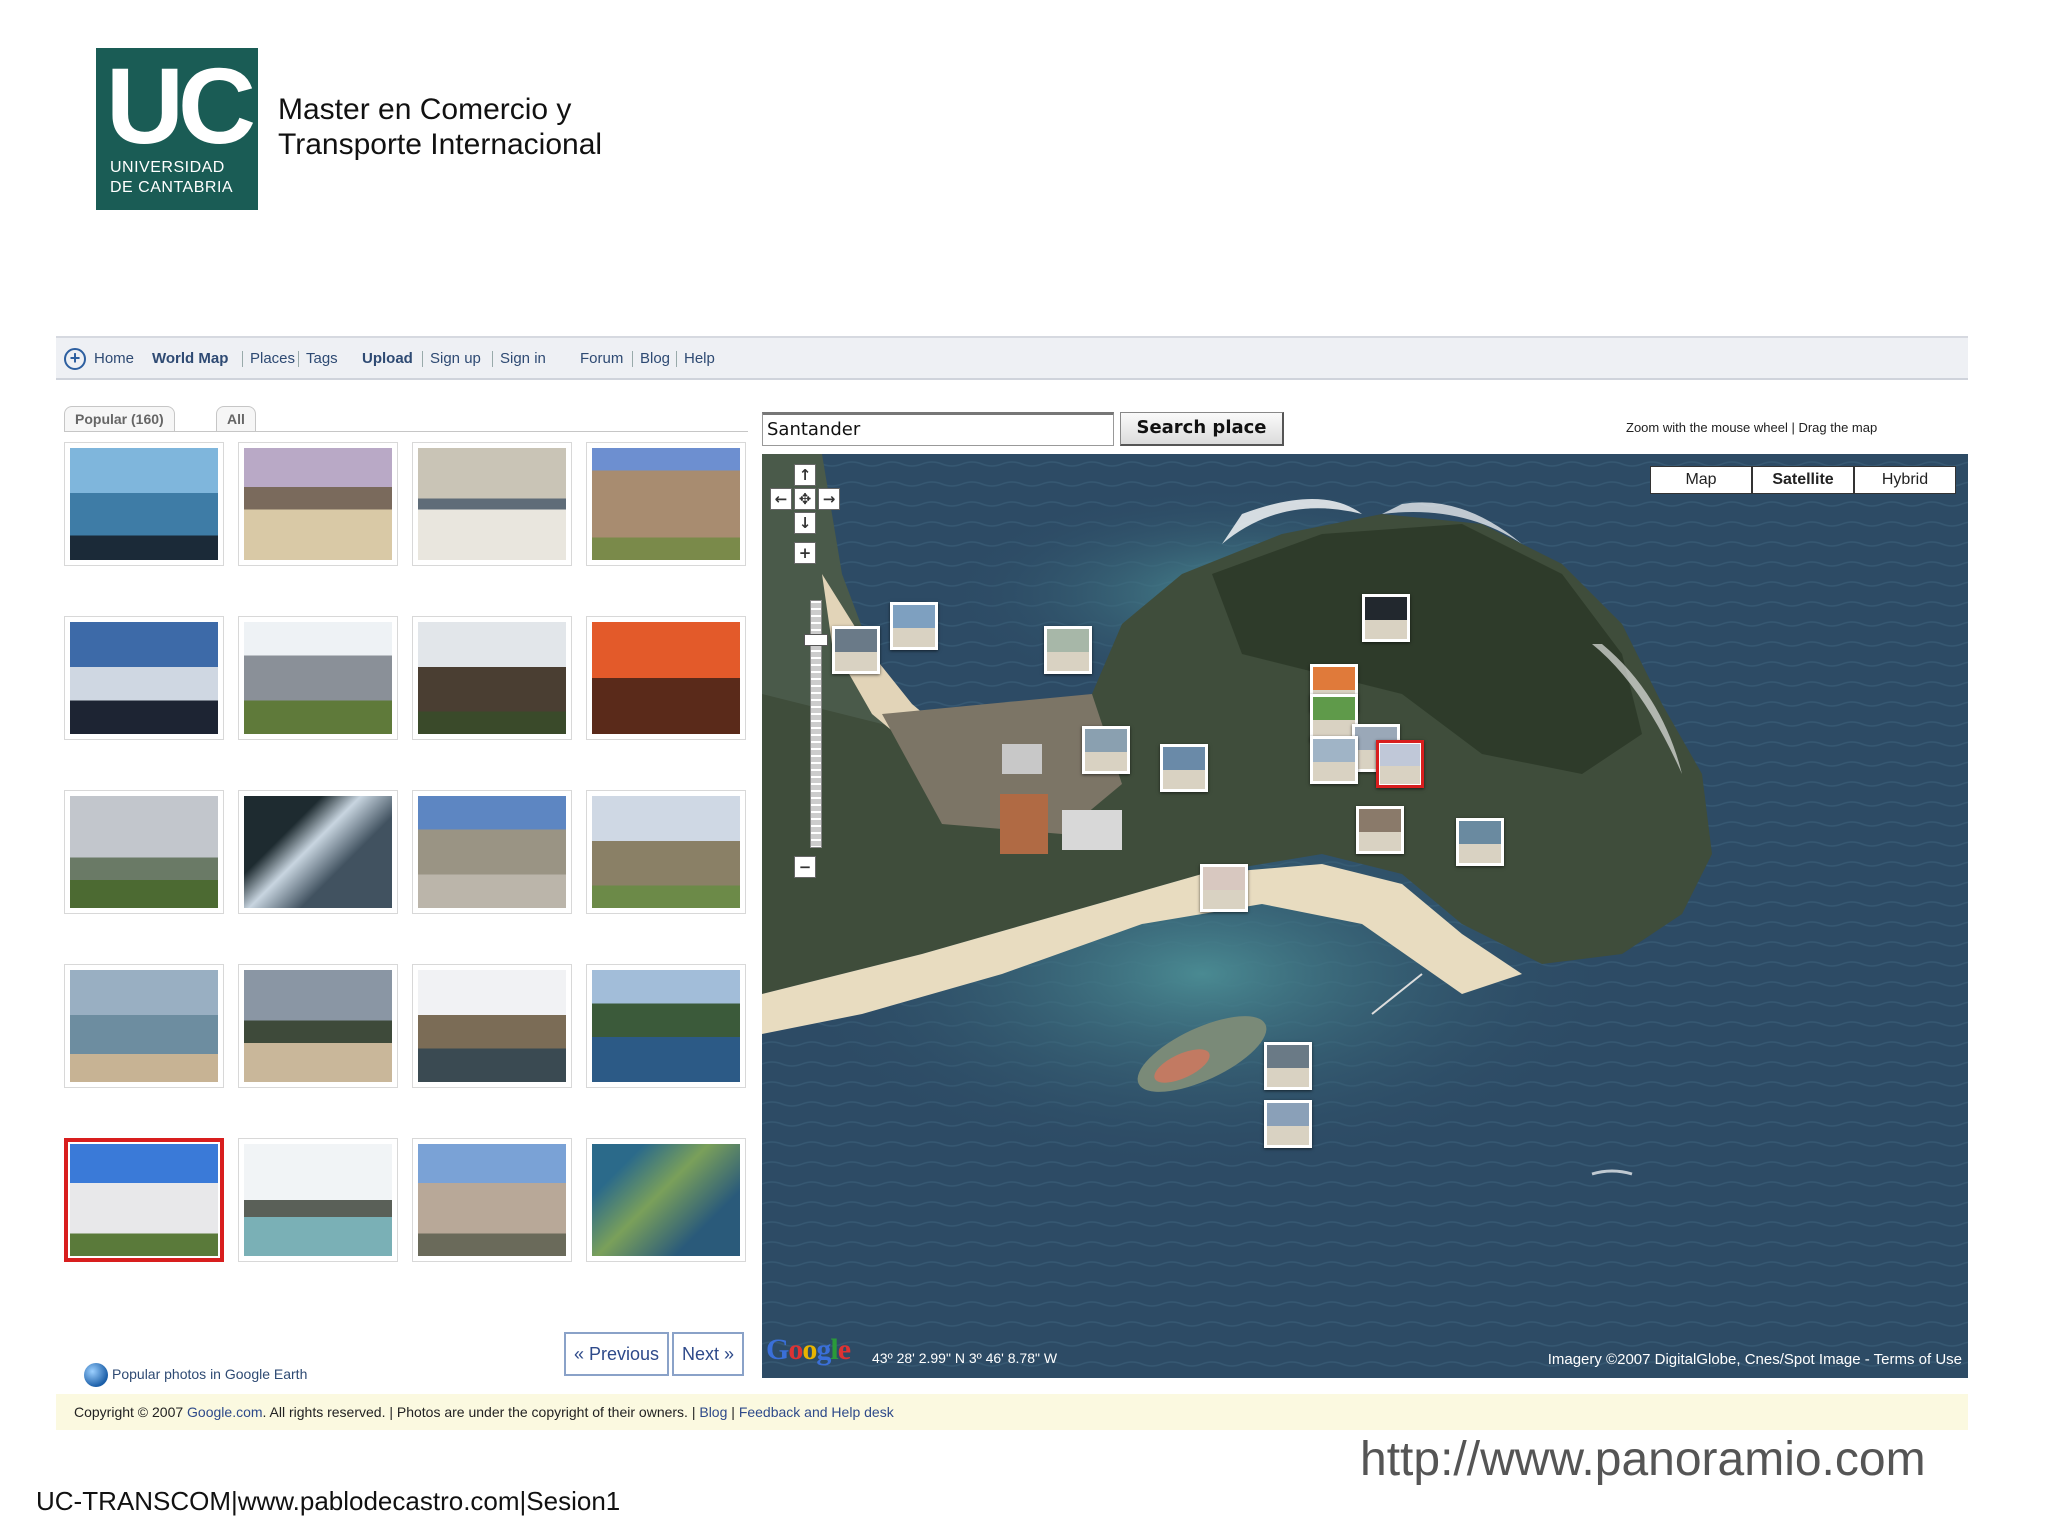 This screenshot has height=1536, width=2048. What do you see at coordinates (387, 359) in the screenshot?
I see `nav-upload: Upload` at bounding box center [387, 359].